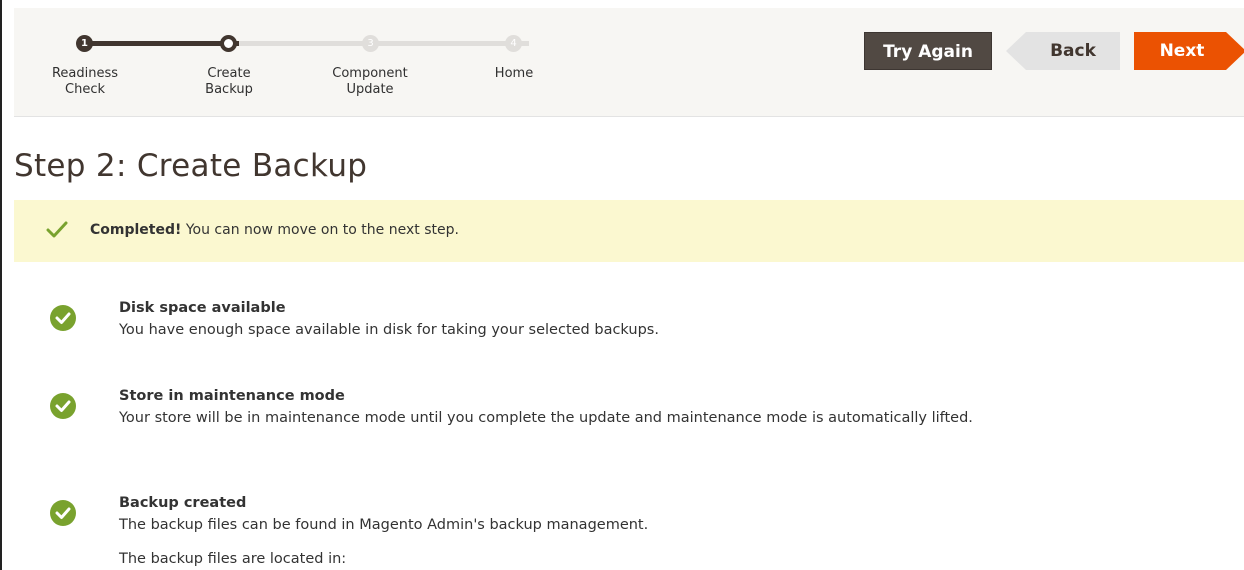 The height and width of the screenshot is (570, 1244). I want to click on step-1-label: Readiness Check, so click(85, 82).